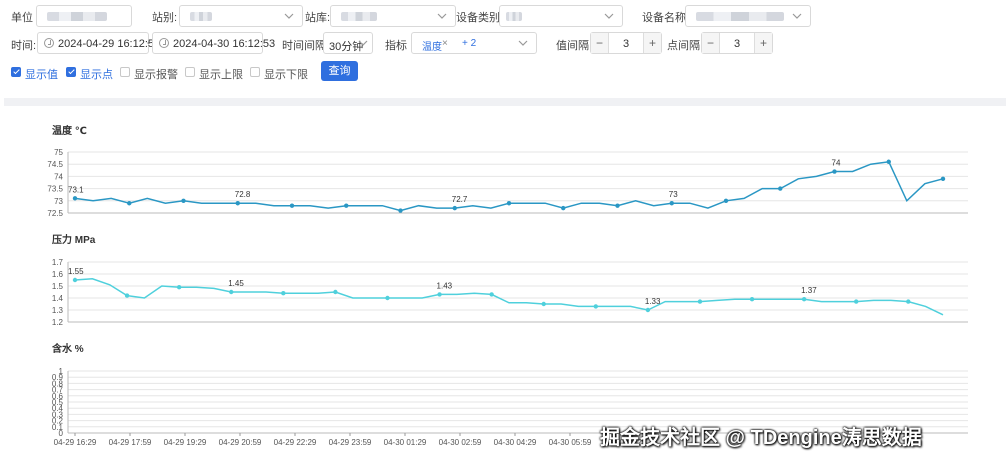 The height and width of the screenshot is (465, 1006). Describe the element at coordinates (836, 163) in the screenshot. I see `data-label: 74` at that location.